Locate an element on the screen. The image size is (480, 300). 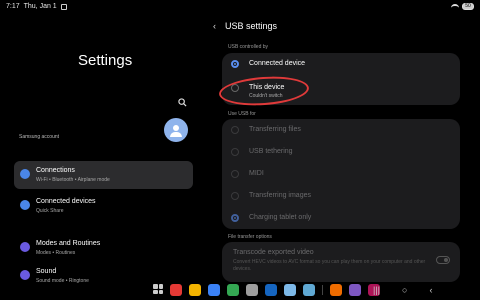
option-label: Transferring files is located at coordinates (275, 129).